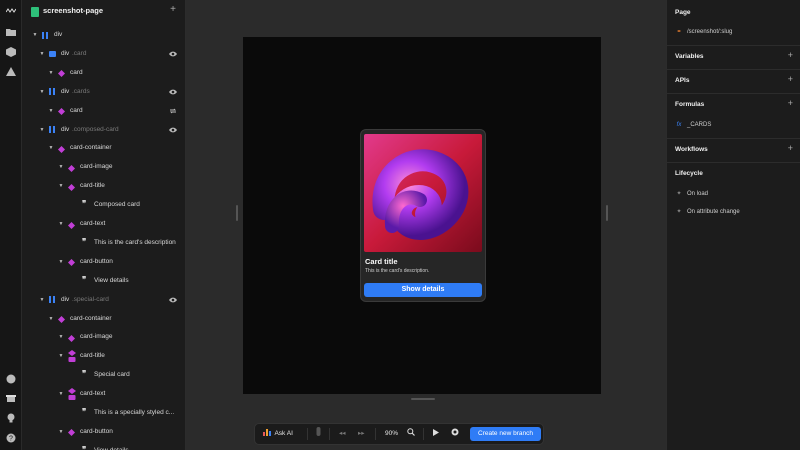  I want to click on layer-row: ▼ div, so click(103, 35).